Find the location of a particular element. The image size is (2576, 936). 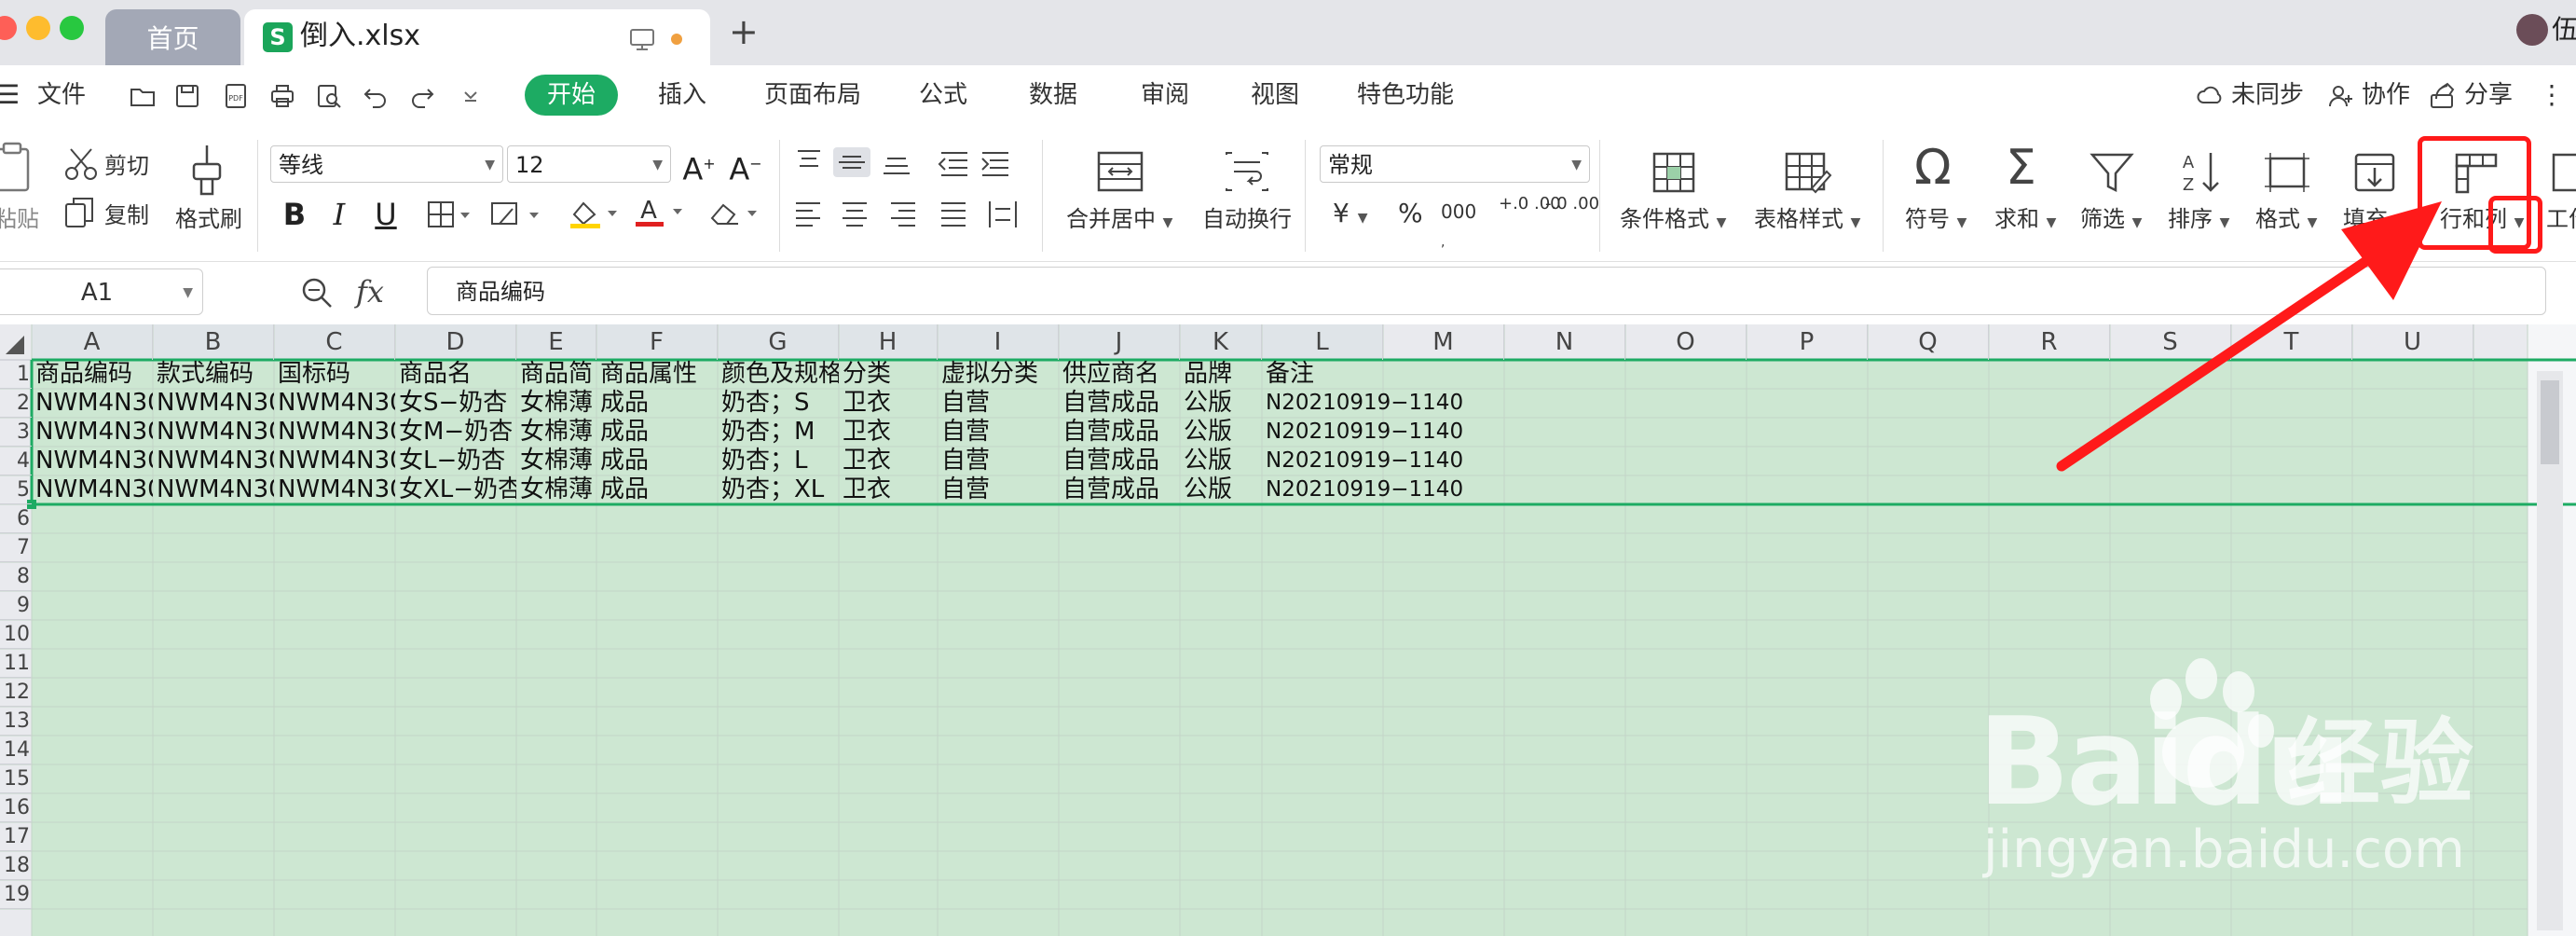

cell-c1: 国标码 is located at coordinates (336, 374).